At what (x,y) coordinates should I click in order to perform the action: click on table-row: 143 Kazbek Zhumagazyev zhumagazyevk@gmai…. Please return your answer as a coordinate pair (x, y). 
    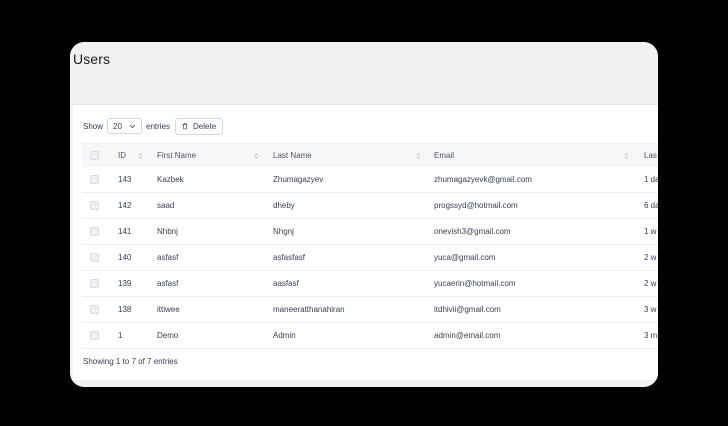
    Looking at the image, I should click on (370, 180).